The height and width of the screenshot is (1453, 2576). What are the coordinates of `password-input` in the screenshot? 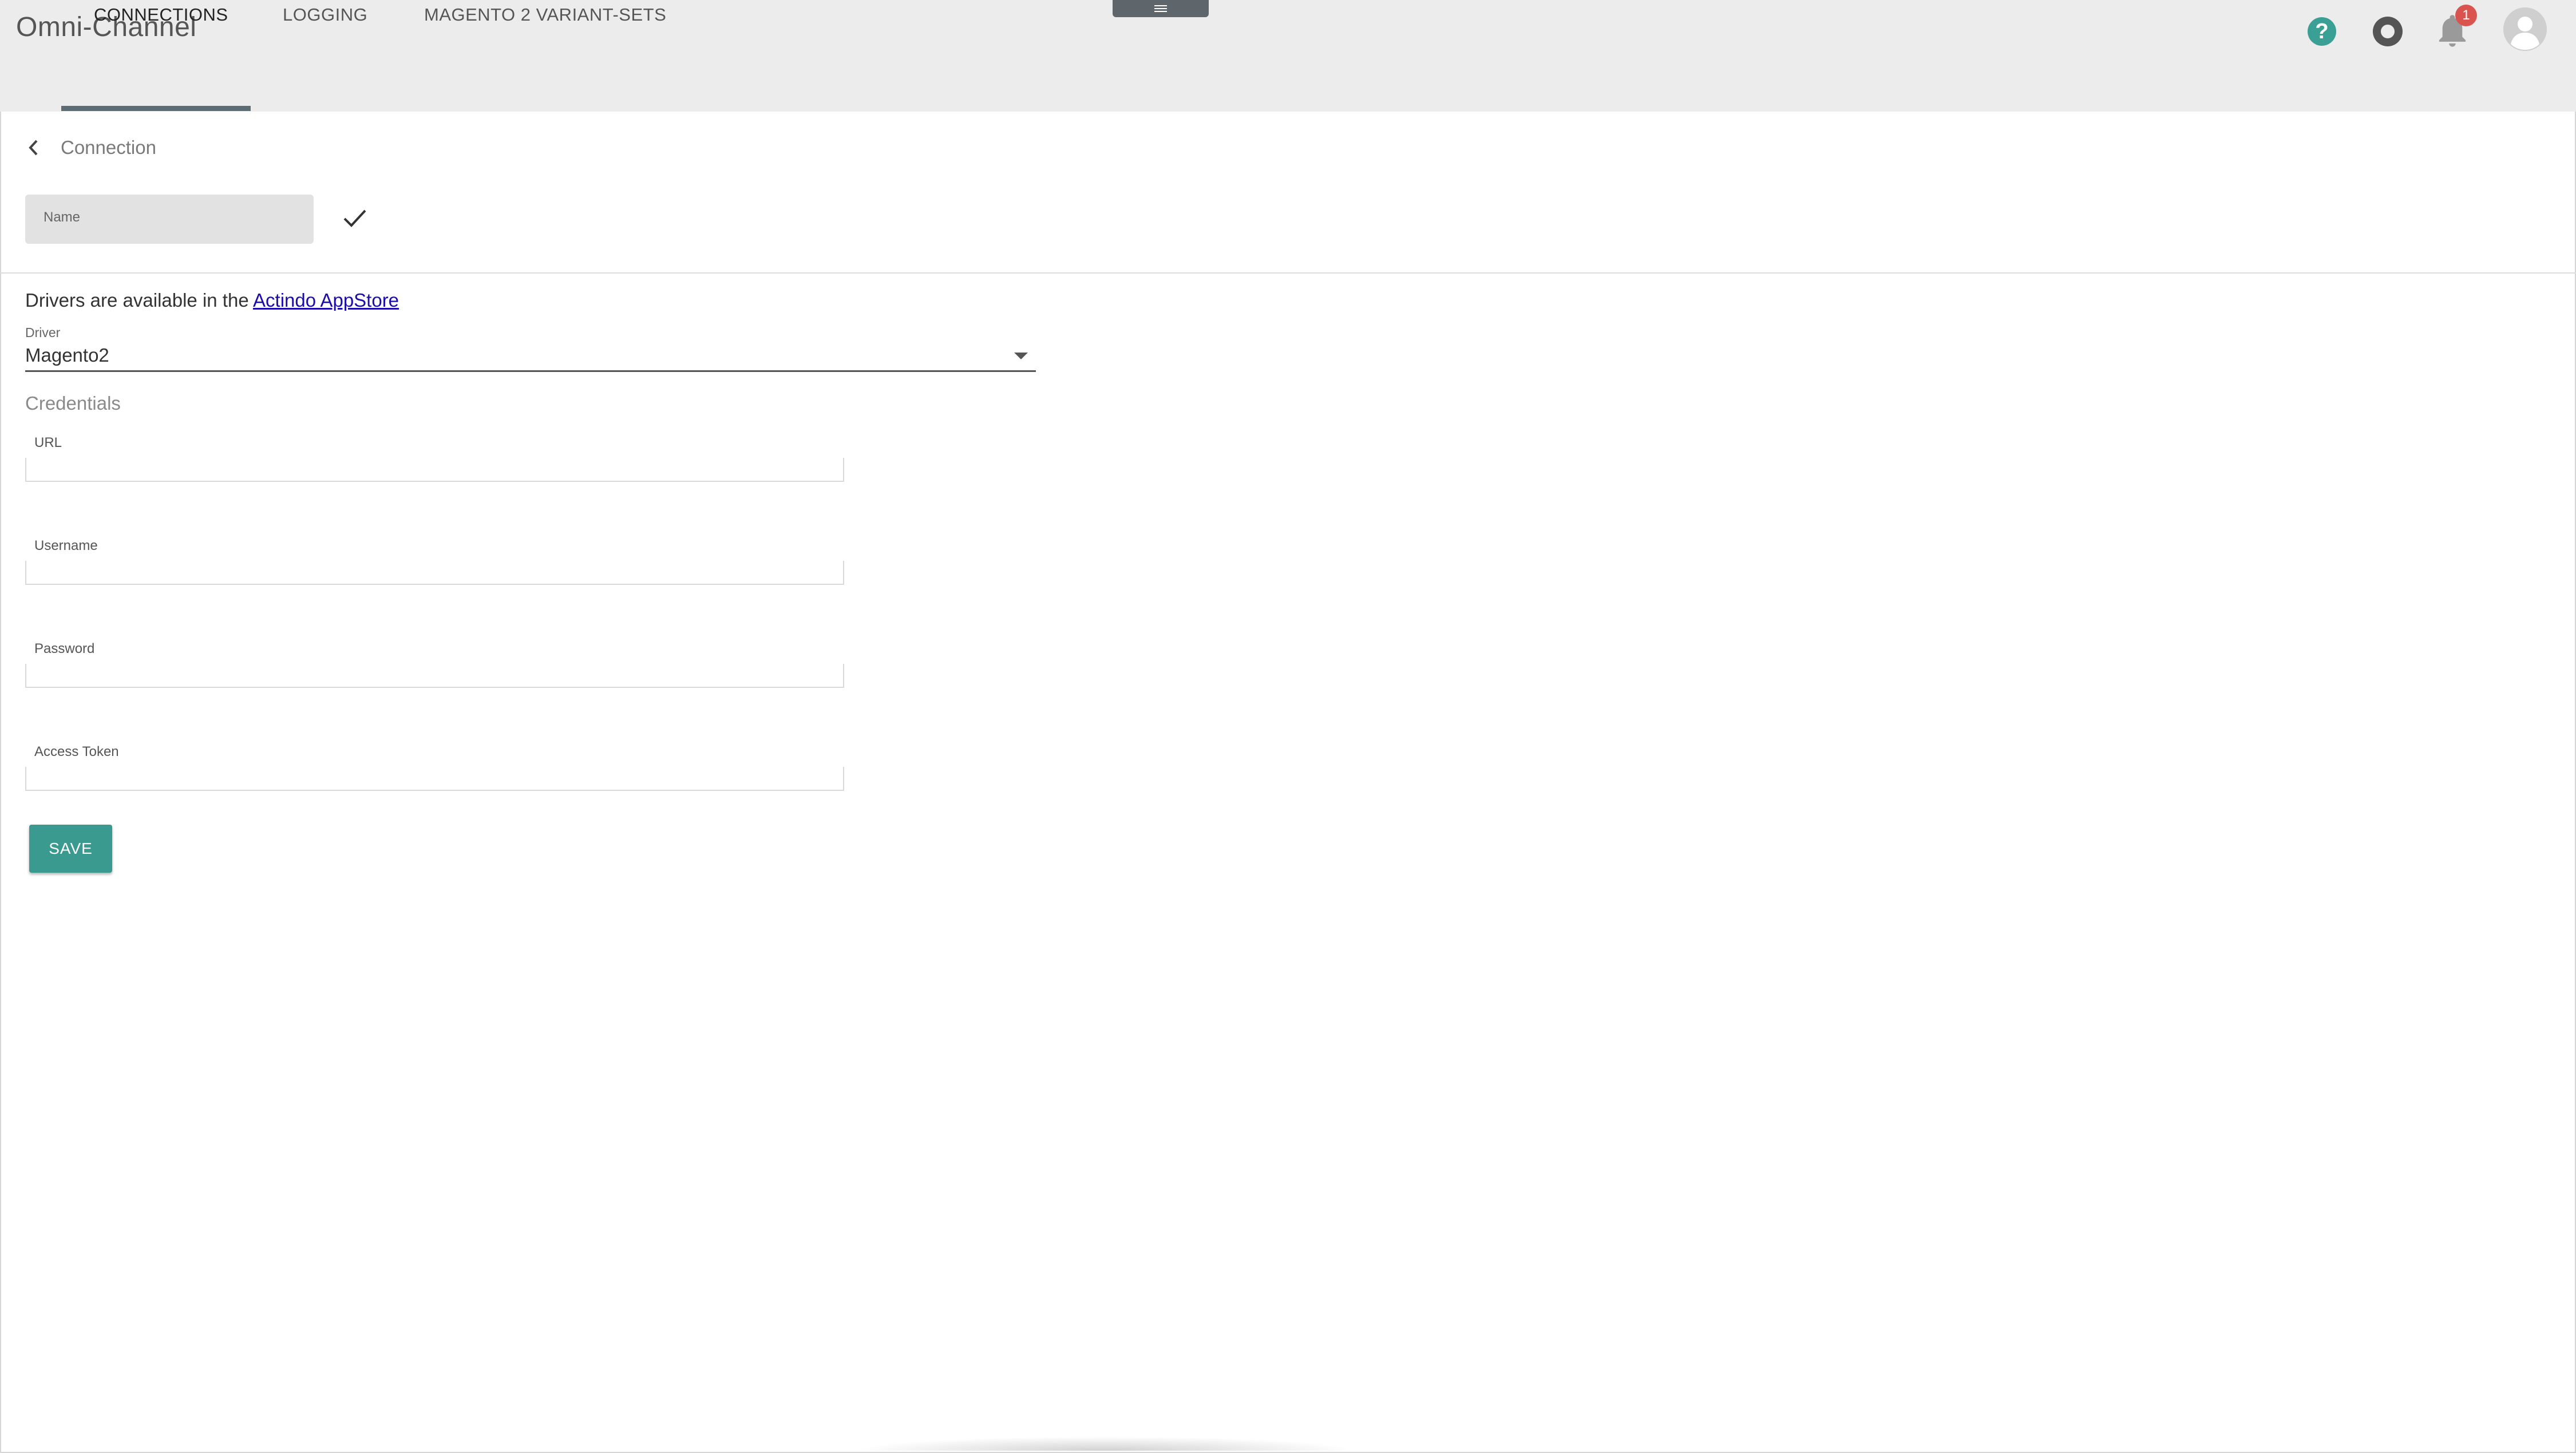 It's located at (434, 676).